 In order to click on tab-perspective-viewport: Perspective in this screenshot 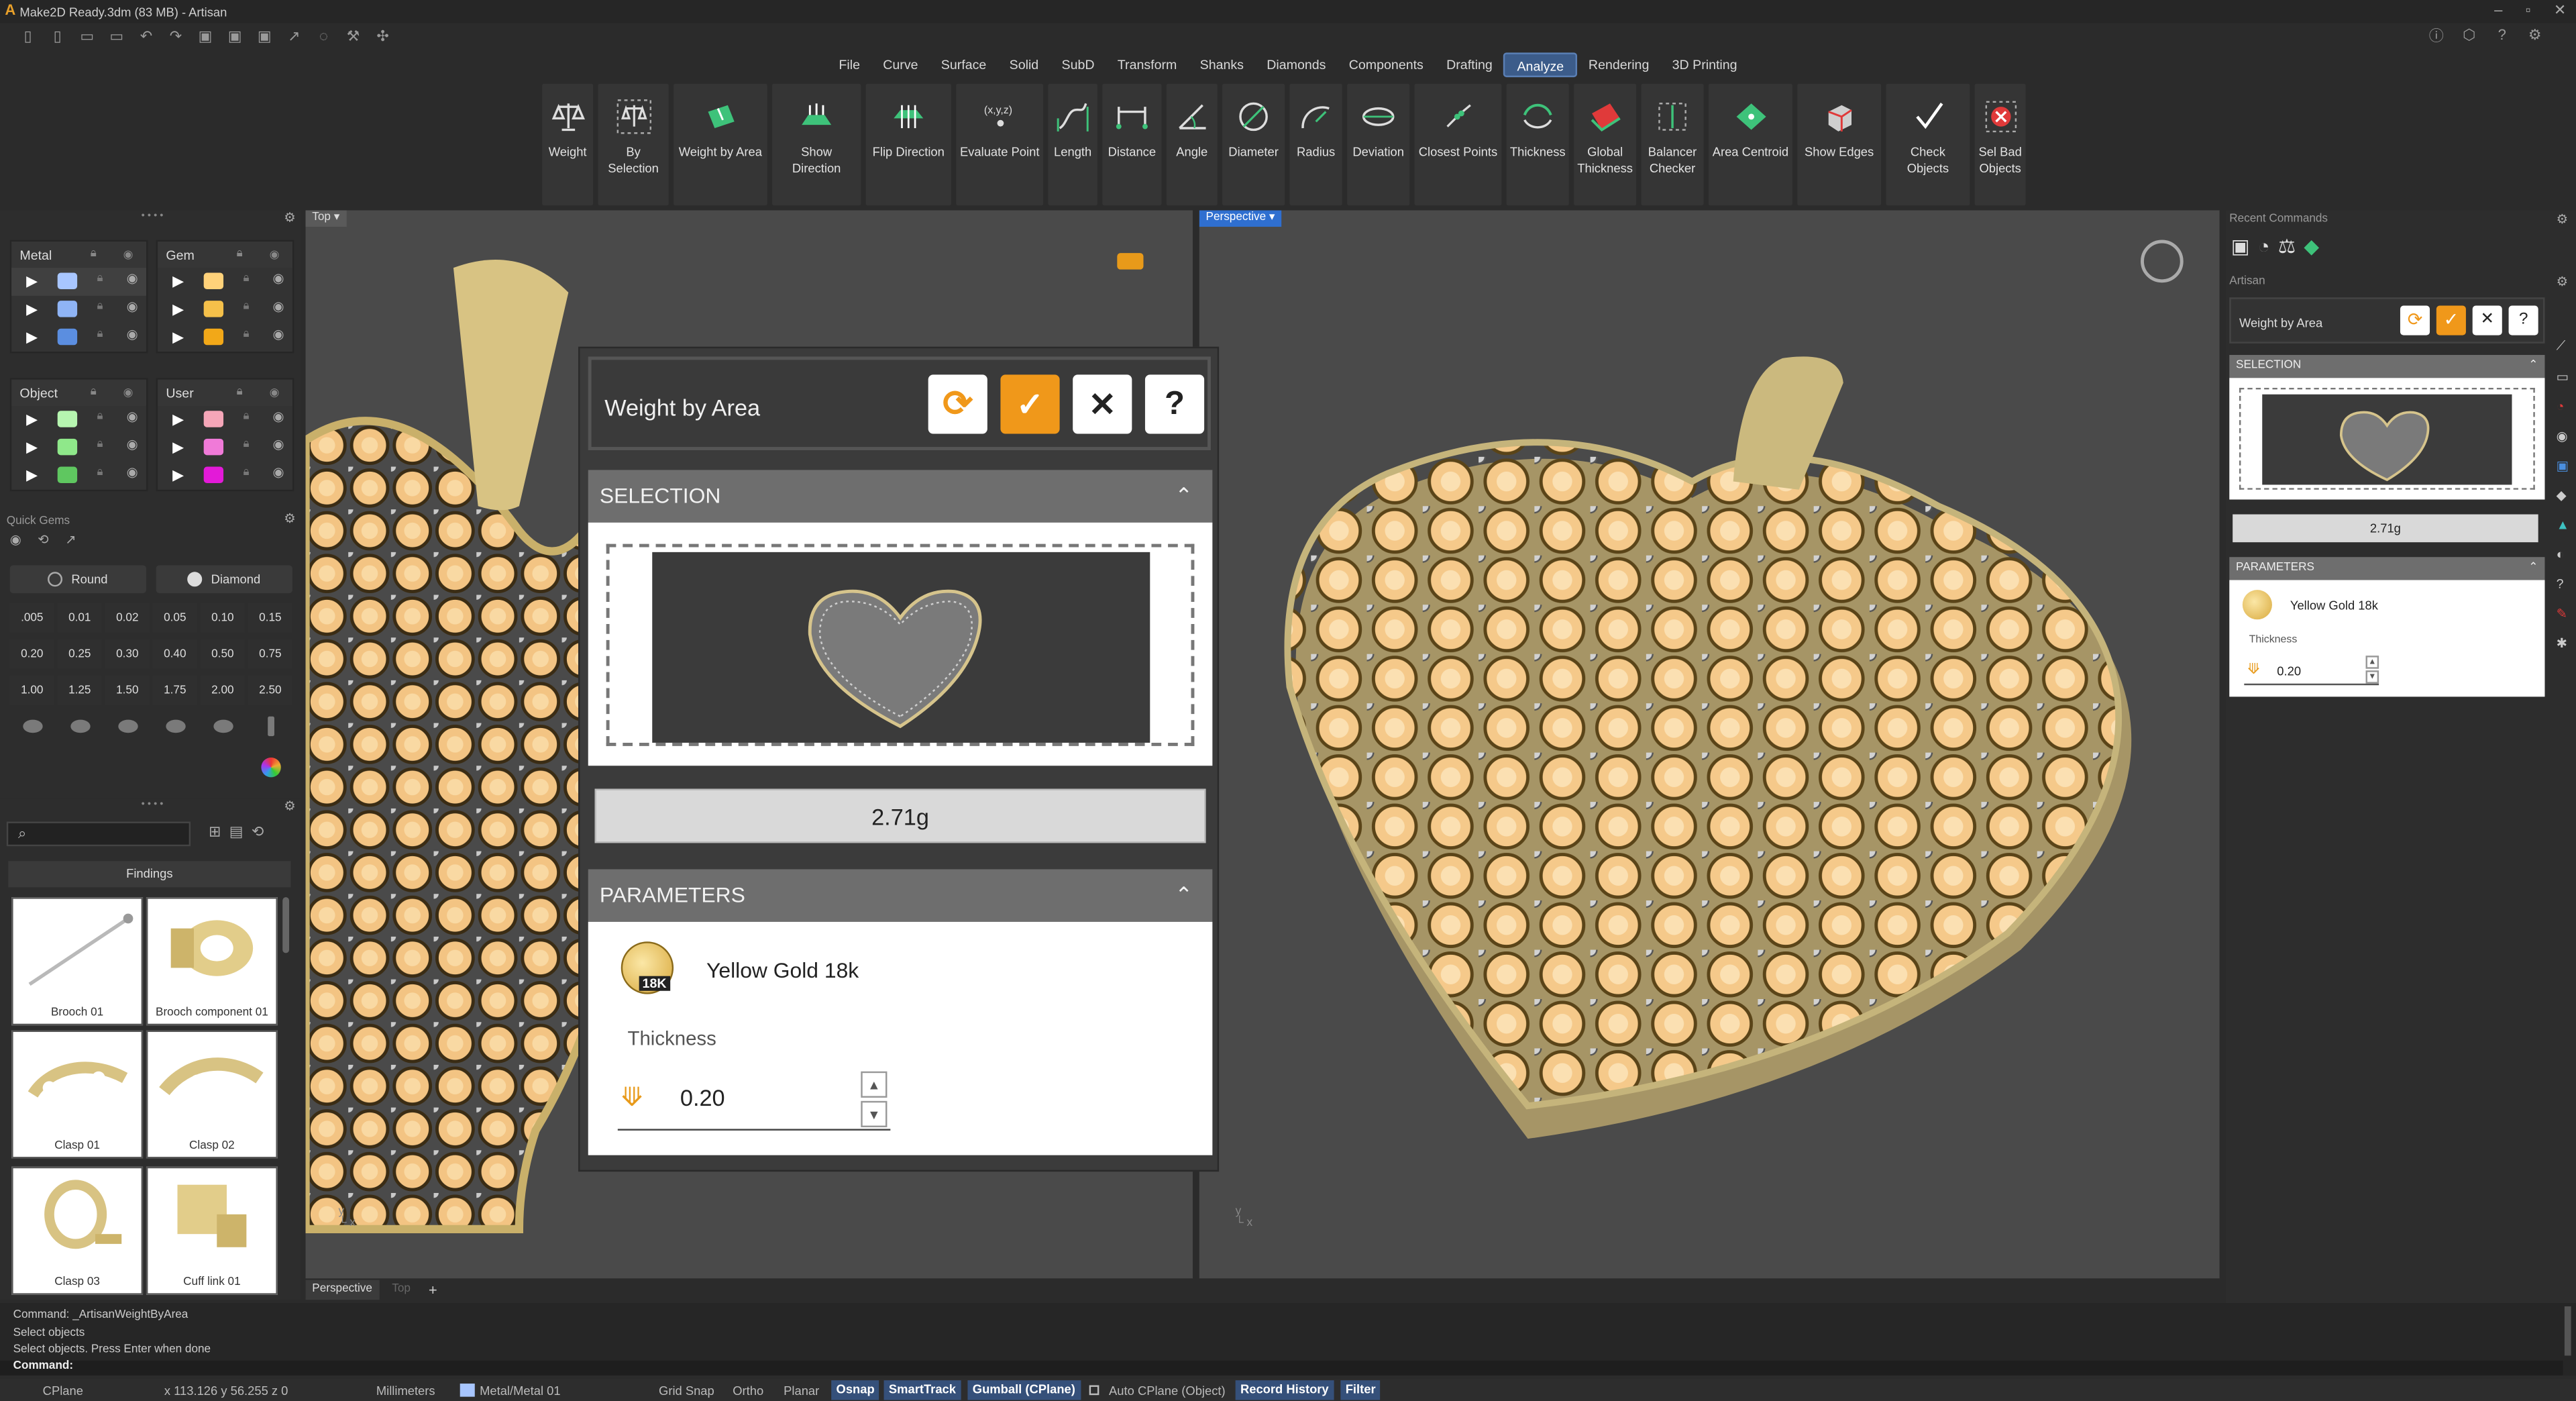, I will do `click(342, 1290)`.